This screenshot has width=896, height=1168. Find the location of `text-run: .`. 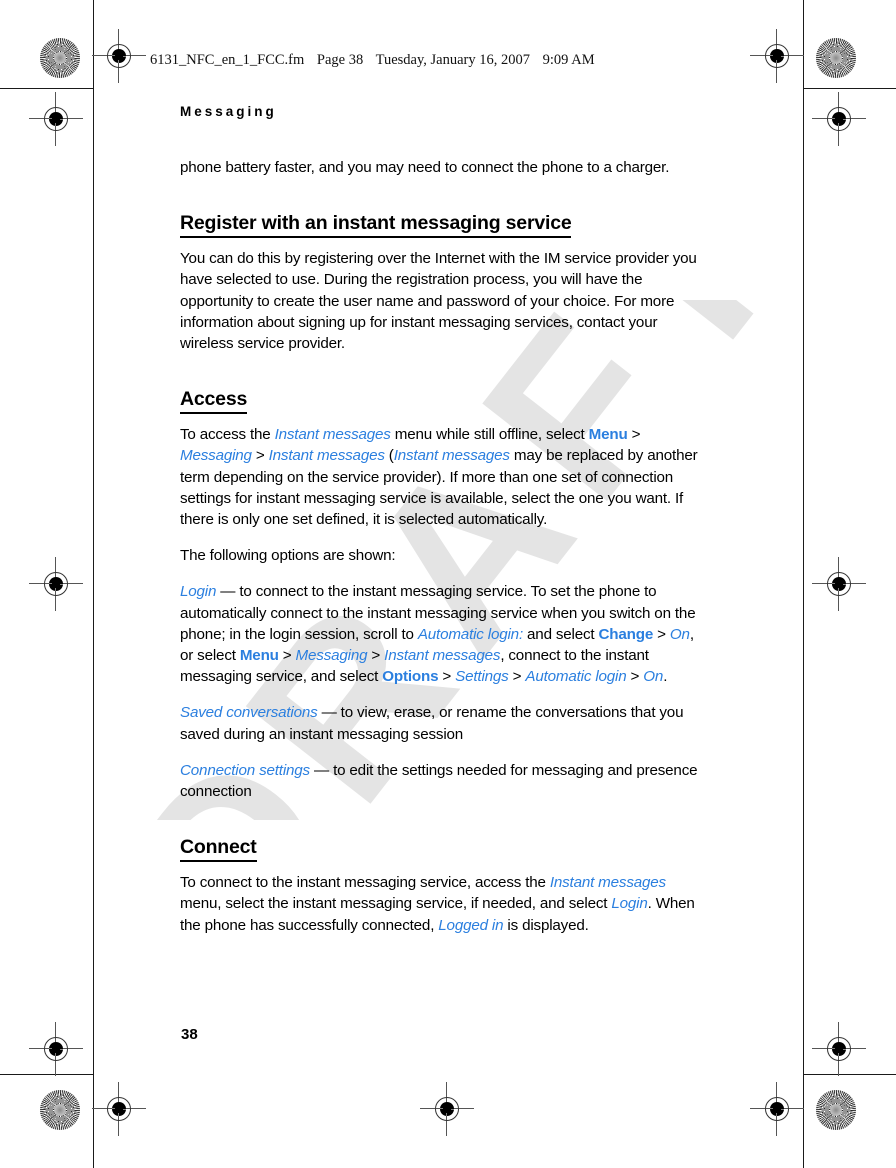

text-run: . is located at coordinates (665, 677).